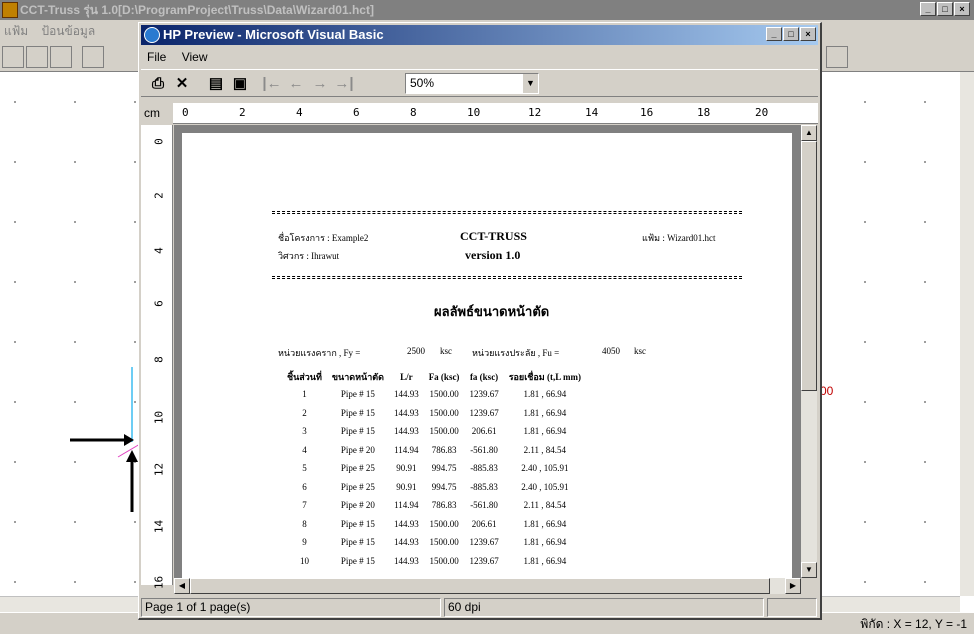  What do you see at coordinates (793, 586) in the screenshot?
I see `scroll-right-icon: ▶` at bounding box center [793, 586].